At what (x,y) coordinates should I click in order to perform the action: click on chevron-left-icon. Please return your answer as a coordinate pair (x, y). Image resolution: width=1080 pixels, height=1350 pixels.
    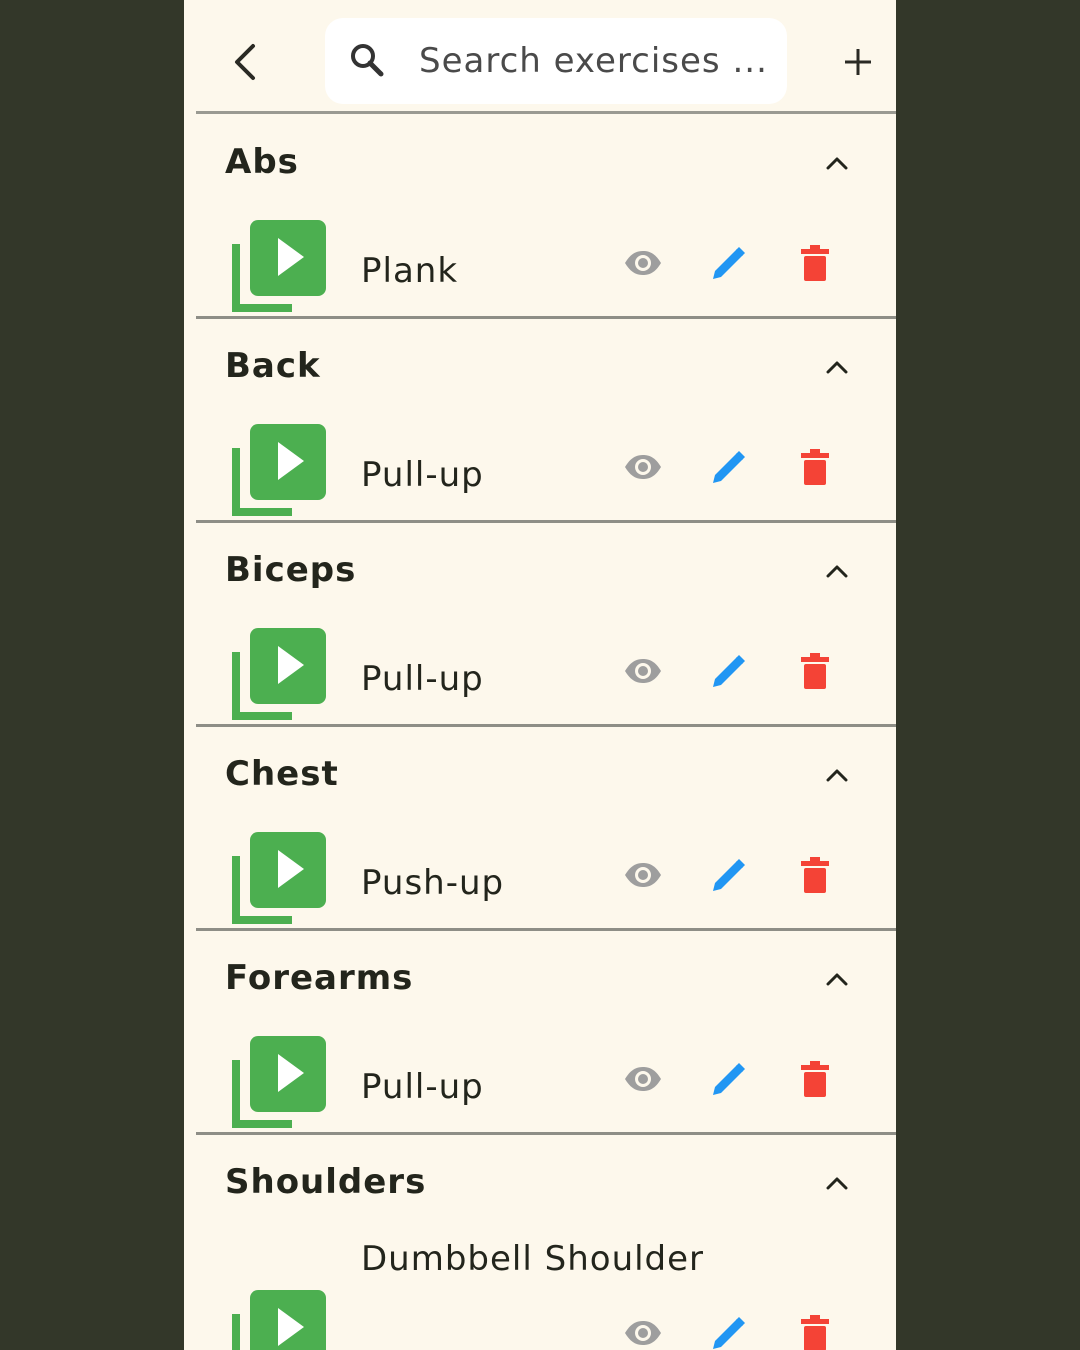
    Looking at the image, I should click on (245, 62).